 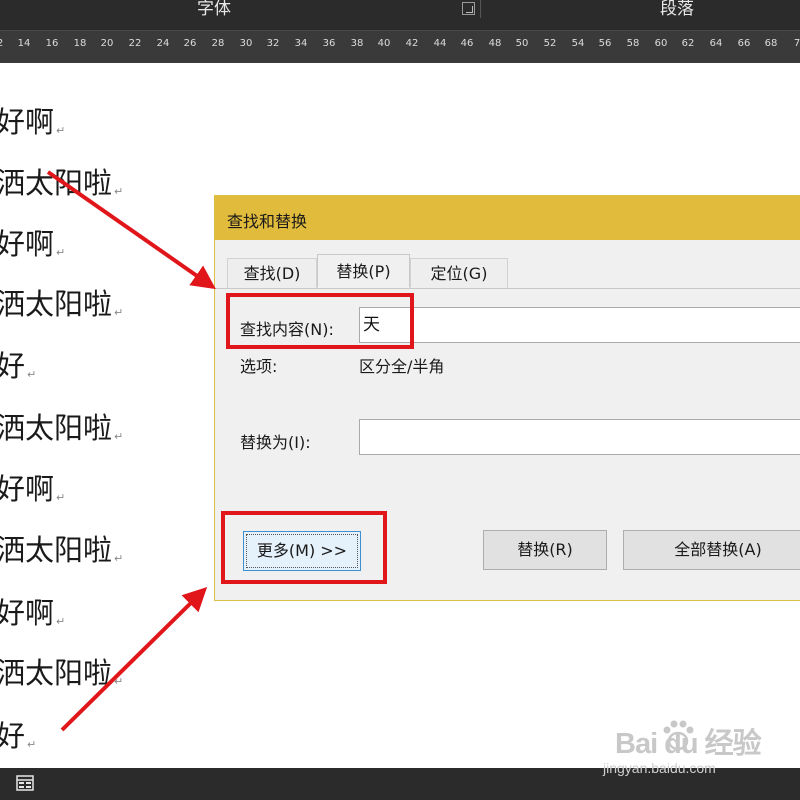 What do you see at coordinates (507, 218) in the screenshot?
I see `dialog-titlebar: 查找和替换` at bounding box center [507, 218].